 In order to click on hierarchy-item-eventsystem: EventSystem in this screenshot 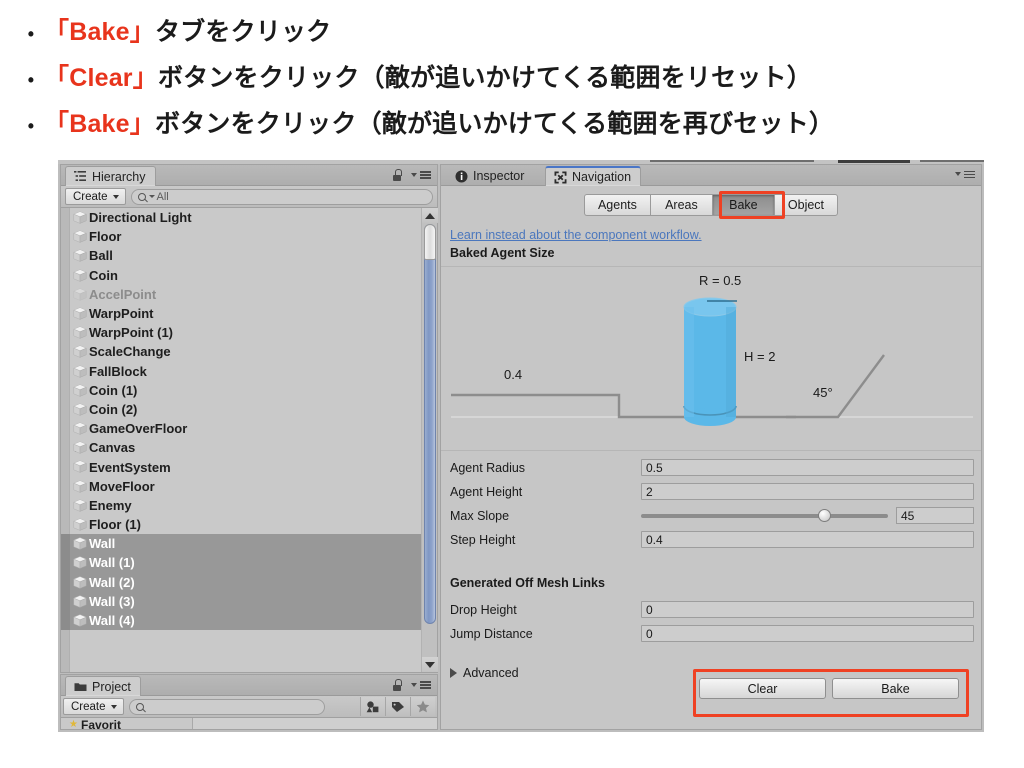, I will do `click(249, 466)`.